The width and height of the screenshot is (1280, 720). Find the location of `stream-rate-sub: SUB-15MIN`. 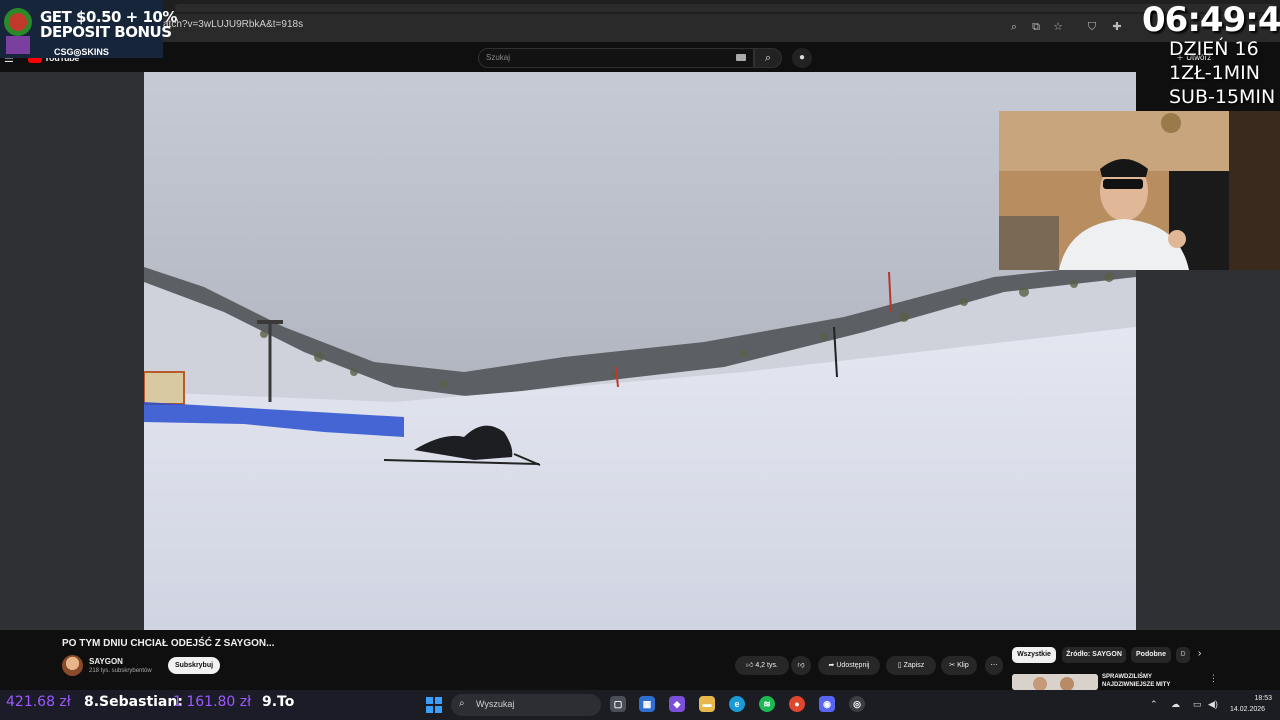

stream-rate-sub: SUB-15MIN is located at coordinates (1222, 97).